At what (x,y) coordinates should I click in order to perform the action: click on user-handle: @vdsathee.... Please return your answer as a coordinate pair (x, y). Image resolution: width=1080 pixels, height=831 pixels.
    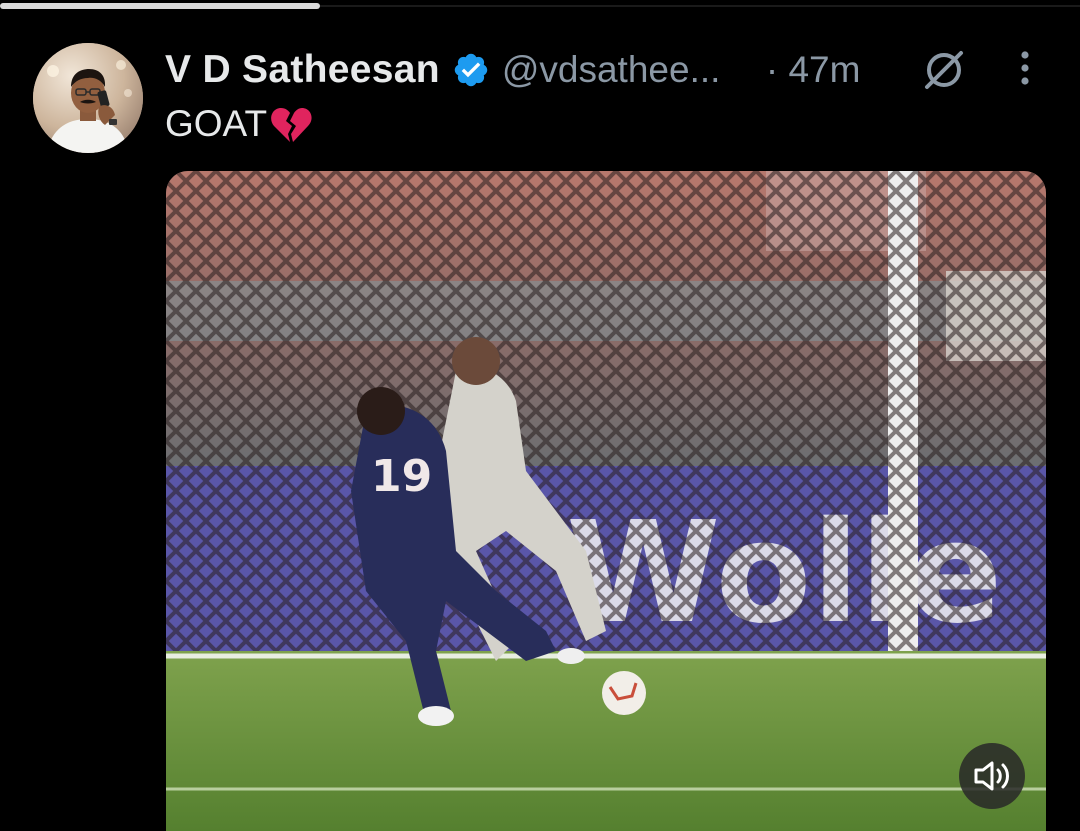
    Looking at the image, I should click on (627, 70).